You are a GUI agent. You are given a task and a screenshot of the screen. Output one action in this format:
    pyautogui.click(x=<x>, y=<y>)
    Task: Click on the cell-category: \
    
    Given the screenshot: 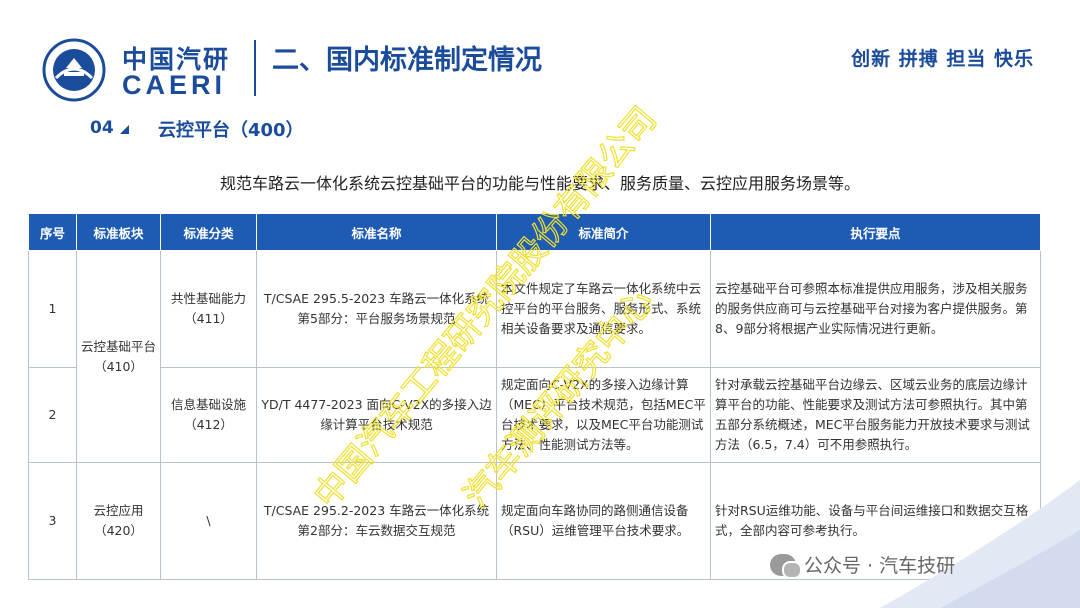 What is the action you would take?
    pyautogui.click(x=208, y=521)
    